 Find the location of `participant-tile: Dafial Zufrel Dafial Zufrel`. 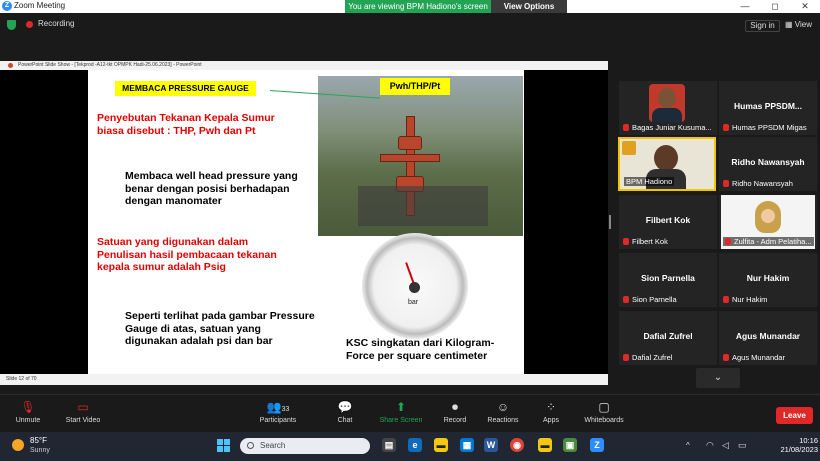

participant-tile: Dafial Zufrel Dafial Zufrel is located at coordinates (668, 338).